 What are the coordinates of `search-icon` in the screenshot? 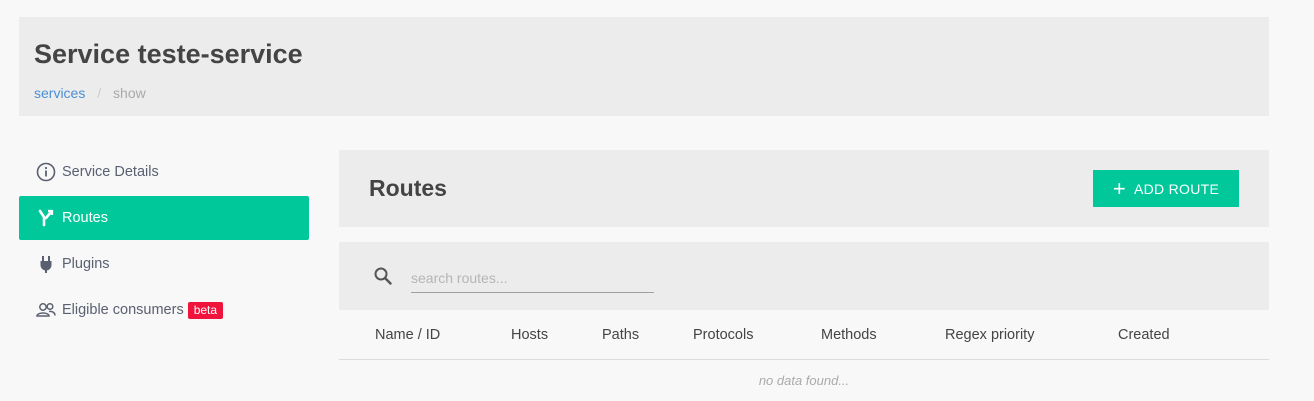 It's located at (383, 278).